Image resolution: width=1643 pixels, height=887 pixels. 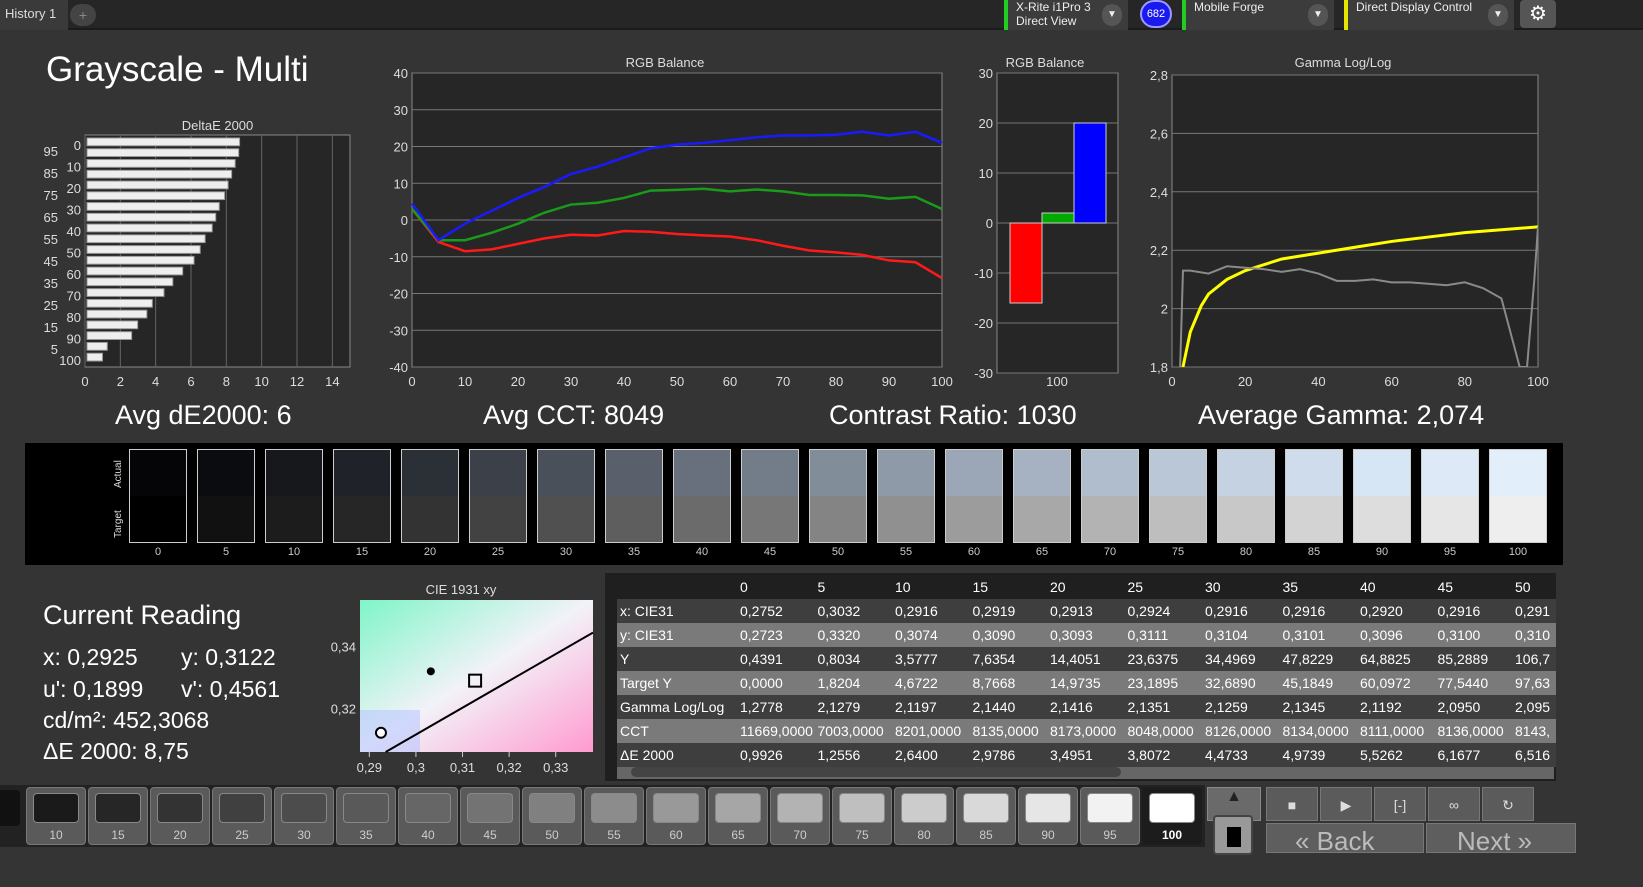 What do you see at coordinates (876, 772) in the screenshot?
I see `scrollbar-thumb` at bounding box center [876, 772].